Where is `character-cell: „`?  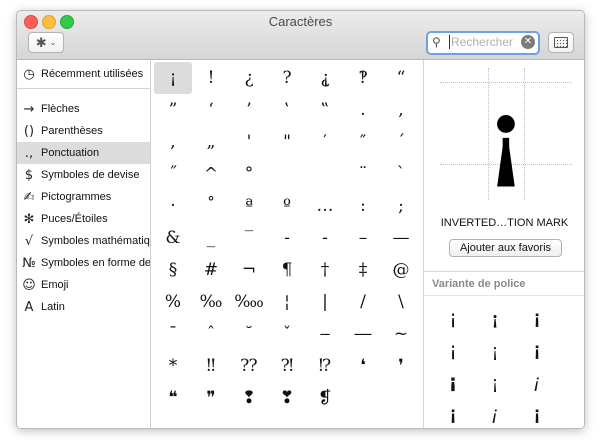
character-cell: „ is located at coordinates (211, 142).